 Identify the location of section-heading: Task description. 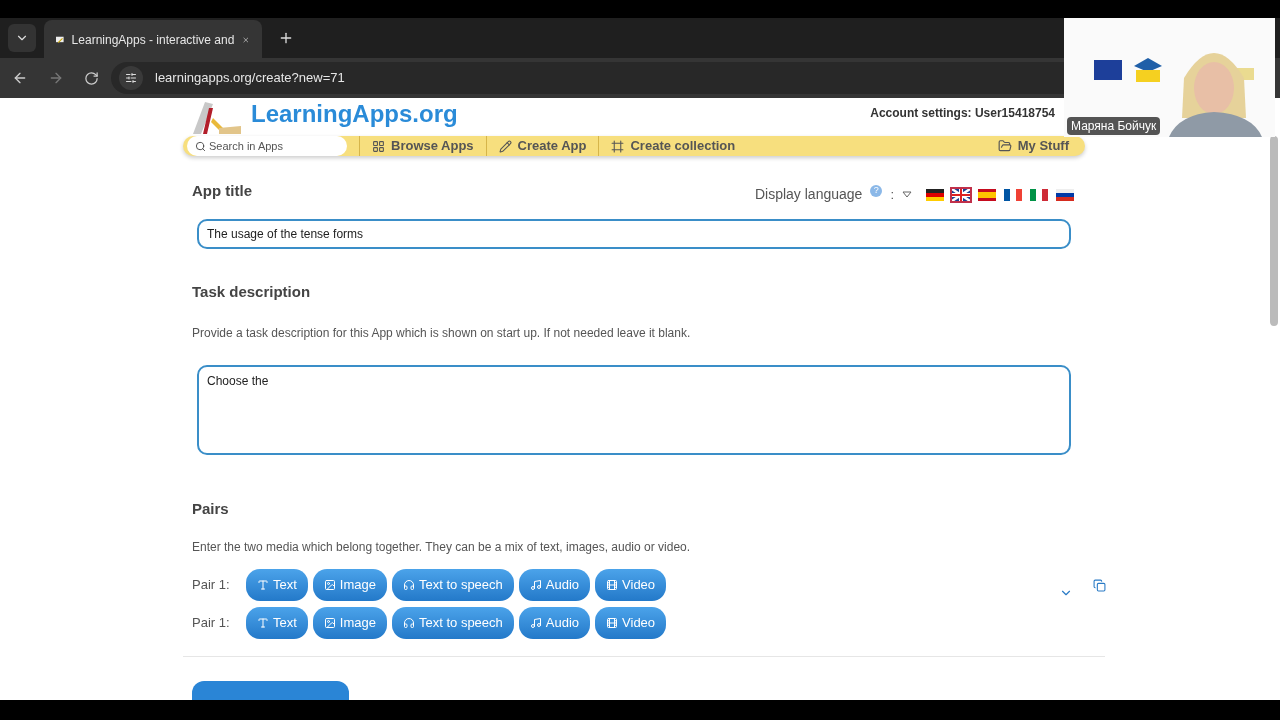
(251, 292).